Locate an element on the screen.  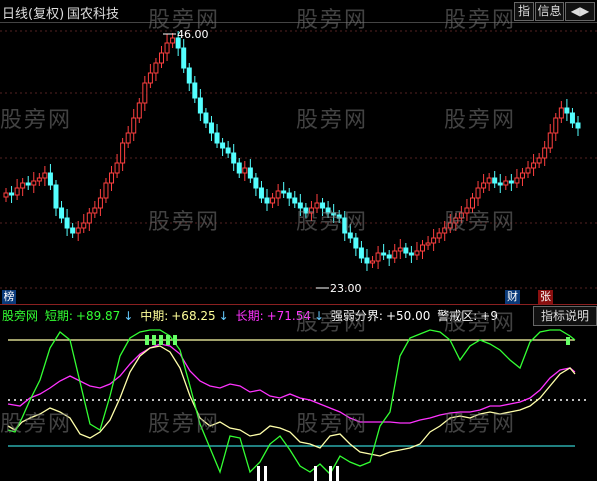
stock-name: 国农科技 is located at coordinates (93, 14).